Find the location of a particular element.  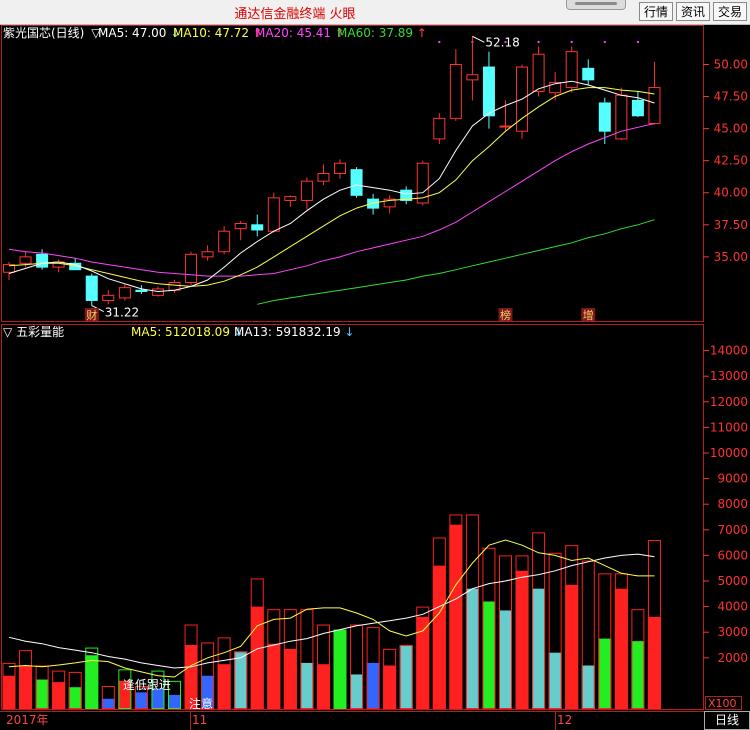

volume-tick-label: 4000 is located at coordinates (732, 607).